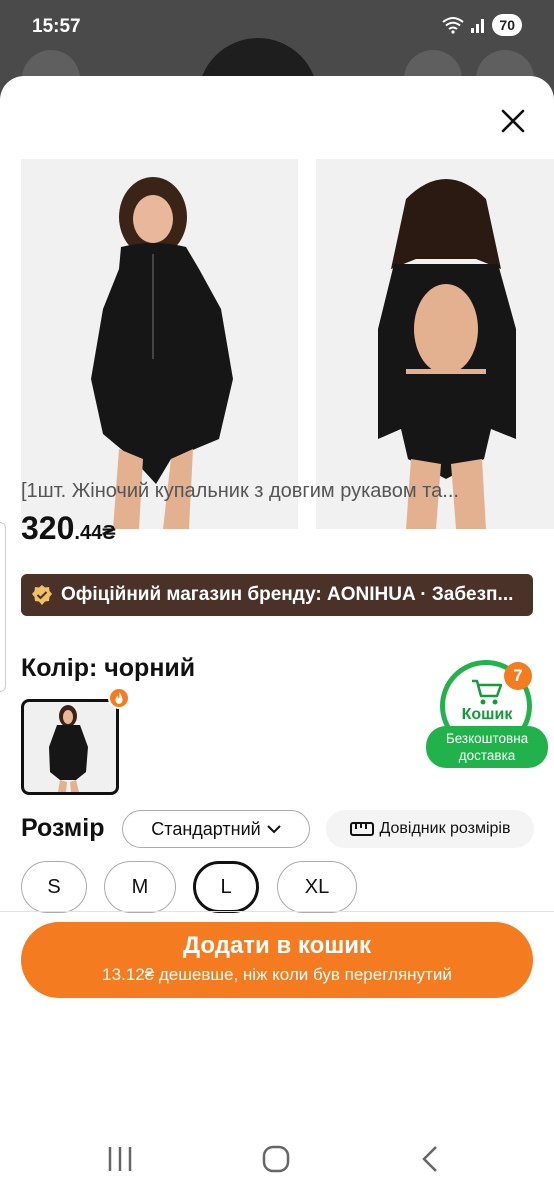 The height and width of the screenshot is (1200, 554). I want to click on status-icons: 70, so click(482, 25).